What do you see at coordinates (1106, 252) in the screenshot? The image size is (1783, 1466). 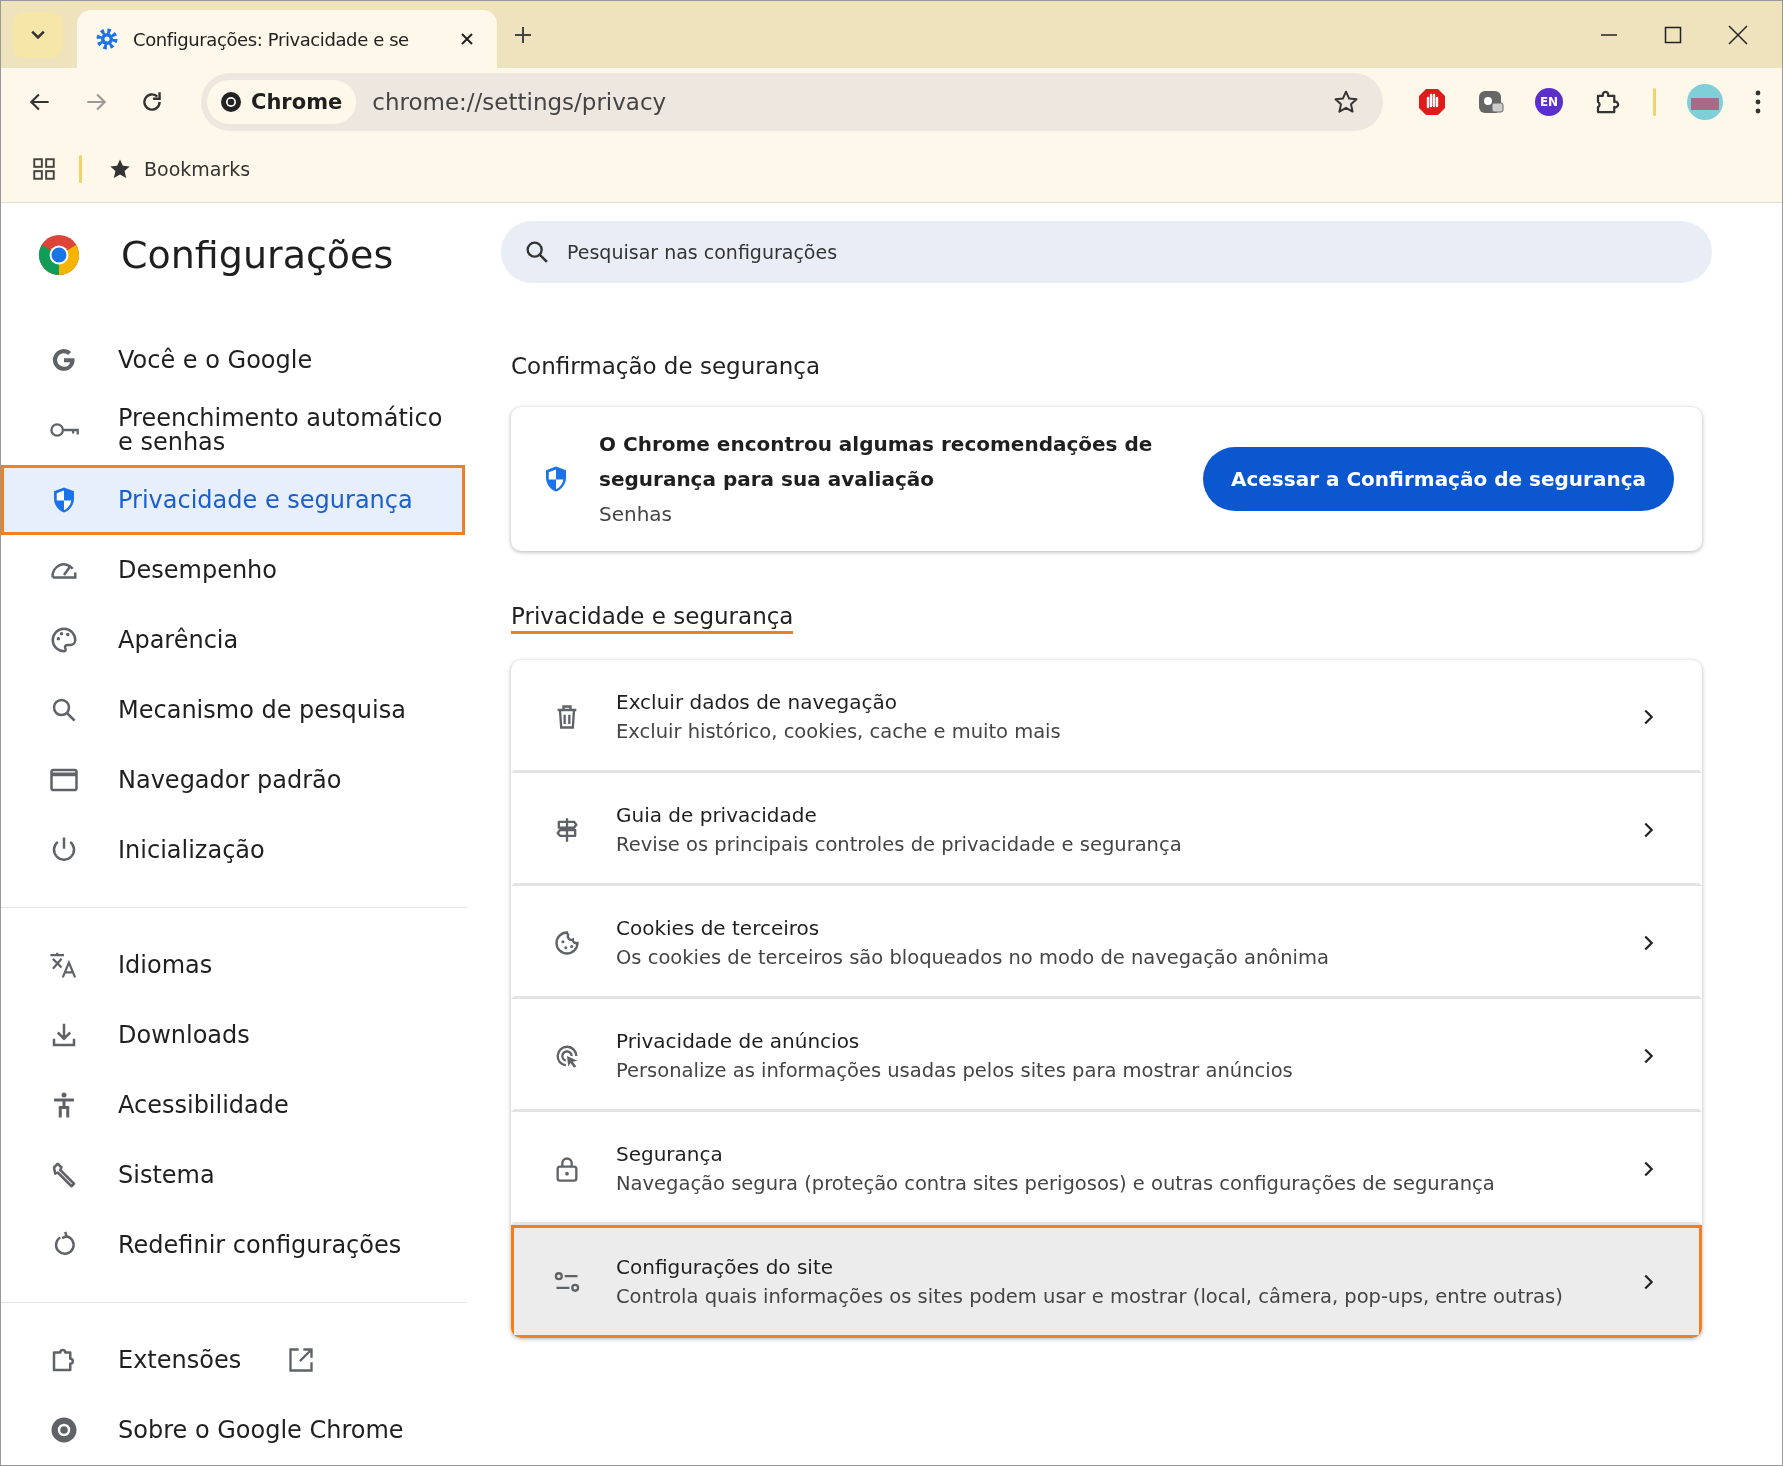 I see `search-field: Pesquisar nas configurações` at bounding box center [1106, 252].